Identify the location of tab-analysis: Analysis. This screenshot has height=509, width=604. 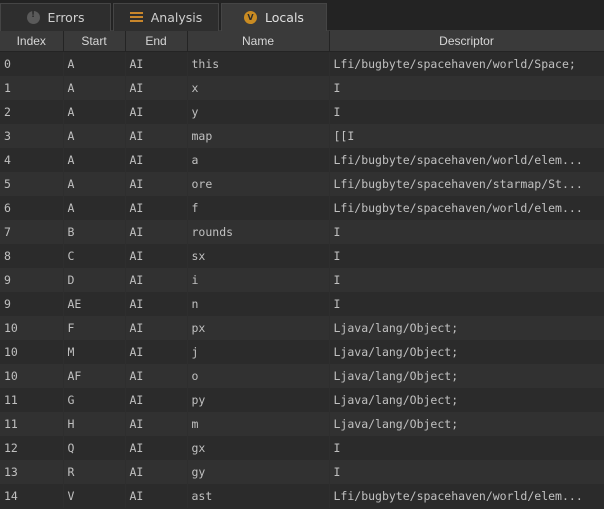
(166, 17).